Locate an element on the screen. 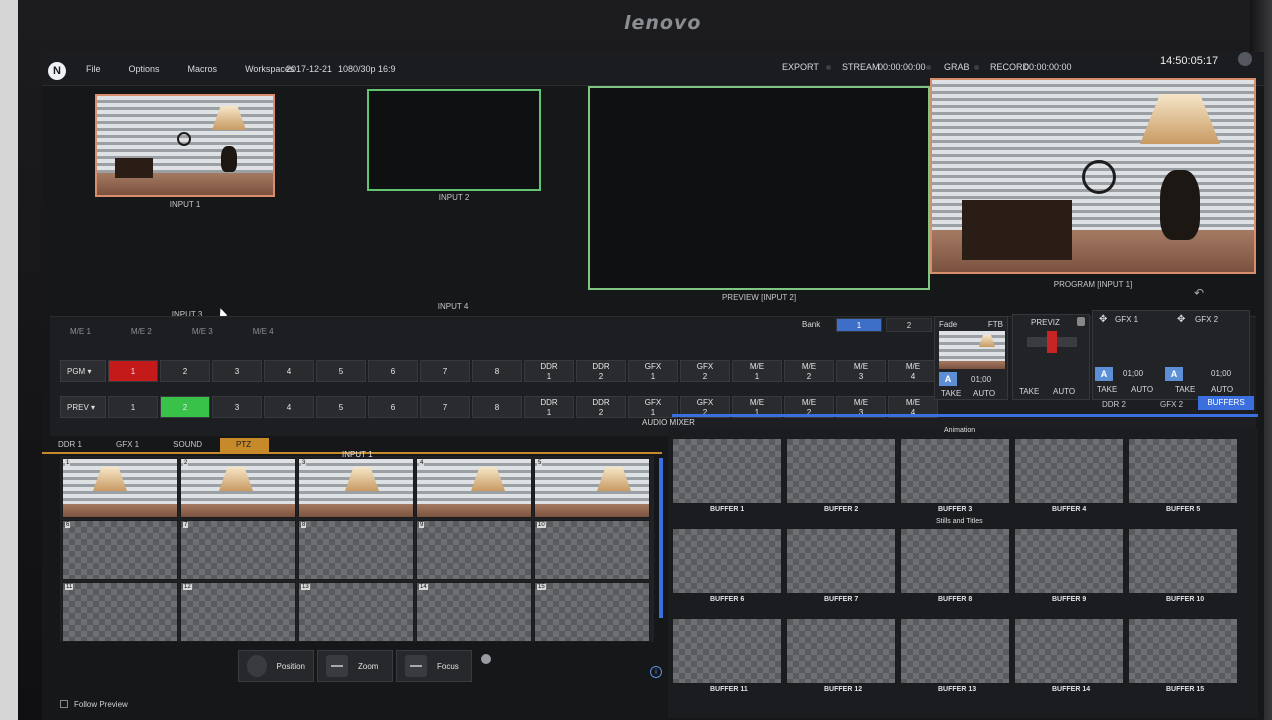  prev-button-gfx1: GFX 1 is located at coordinates (653, 407).